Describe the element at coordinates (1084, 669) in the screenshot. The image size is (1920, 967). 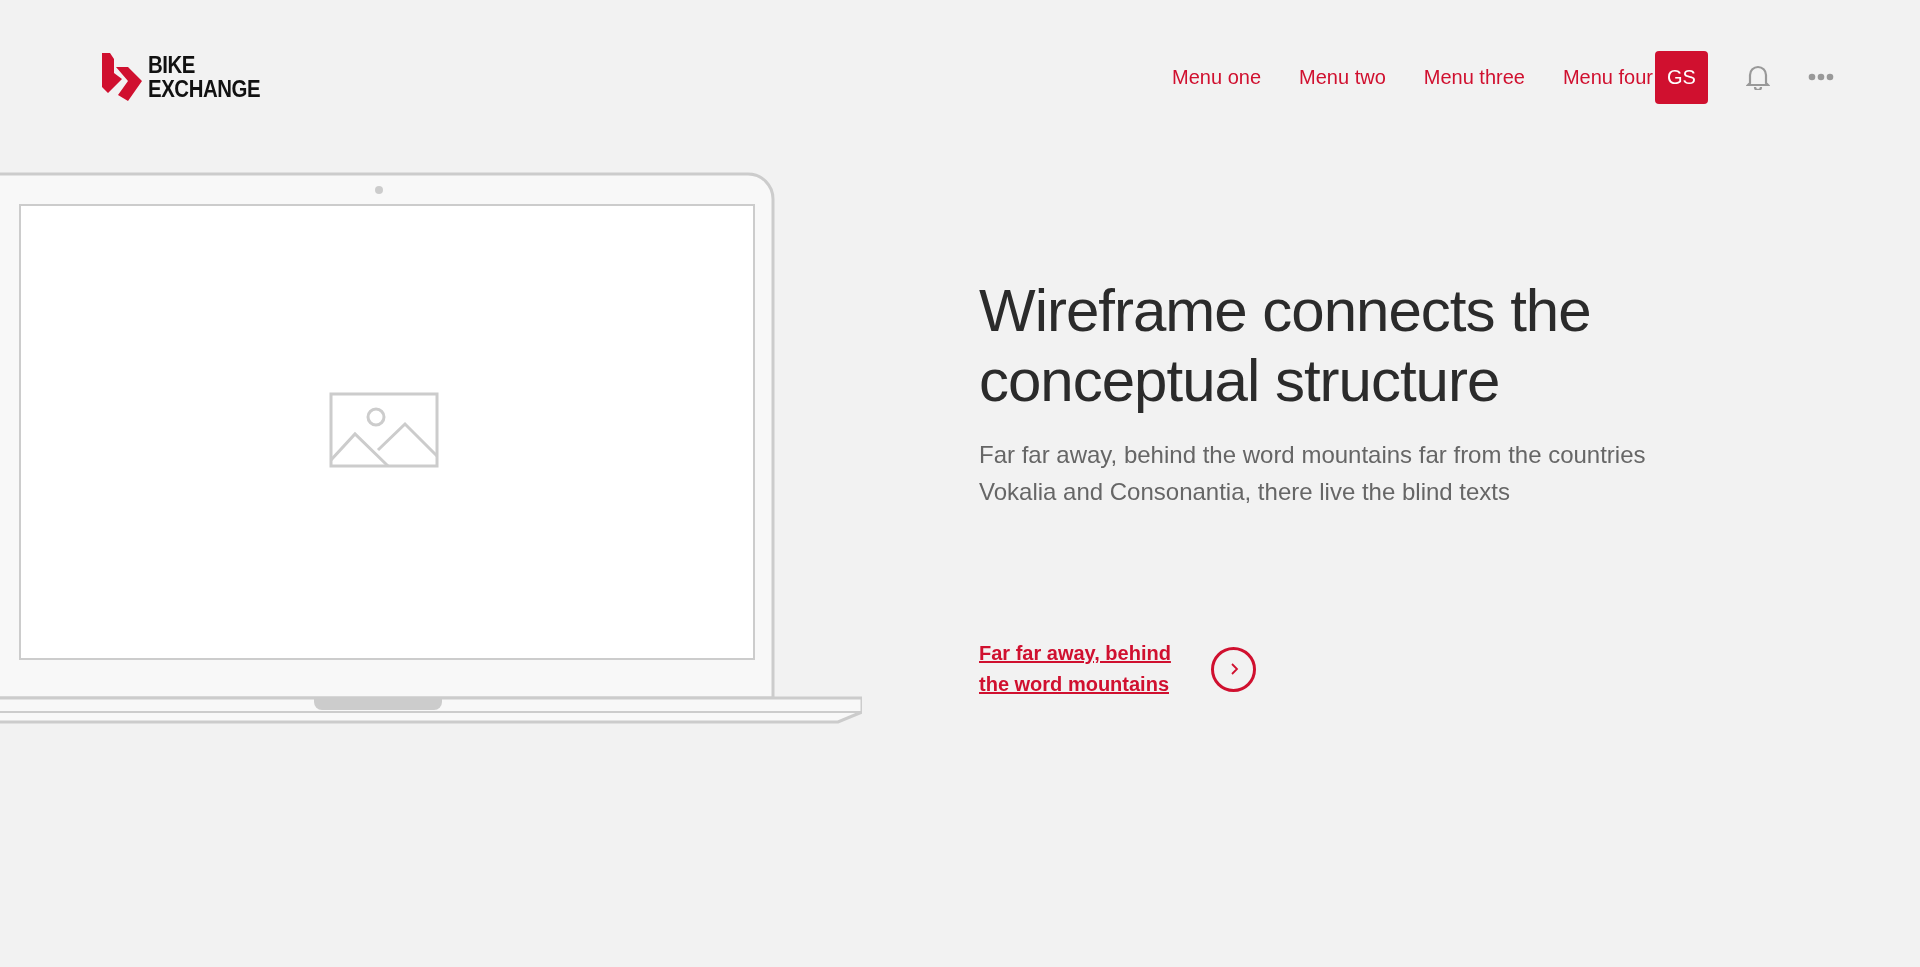
I see `hero-link: Far far away, behind the word mountains` at that location.